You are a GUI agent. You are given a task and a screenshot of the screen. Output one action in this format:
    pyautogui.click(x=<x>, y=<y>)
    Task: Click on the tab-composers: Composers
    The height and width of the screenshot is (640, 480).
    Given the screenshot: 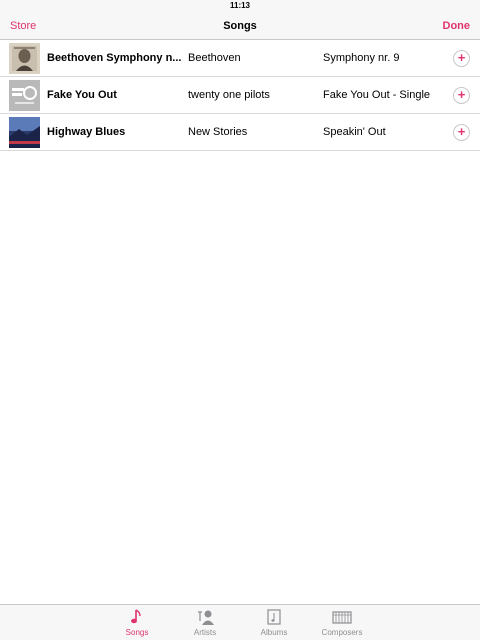 What is the action you would take?
    pyautogui.click(x=342, y=623)
    